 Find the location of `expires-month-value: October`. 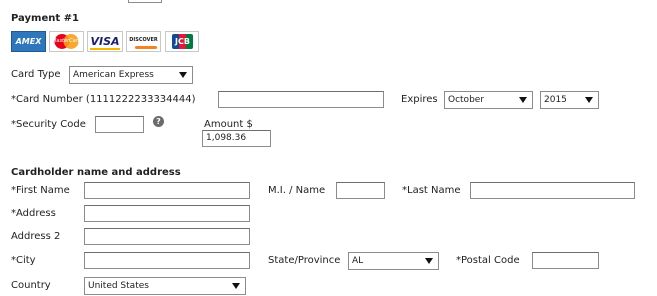

expires-month-value: October is located at coordinates (466, 100).